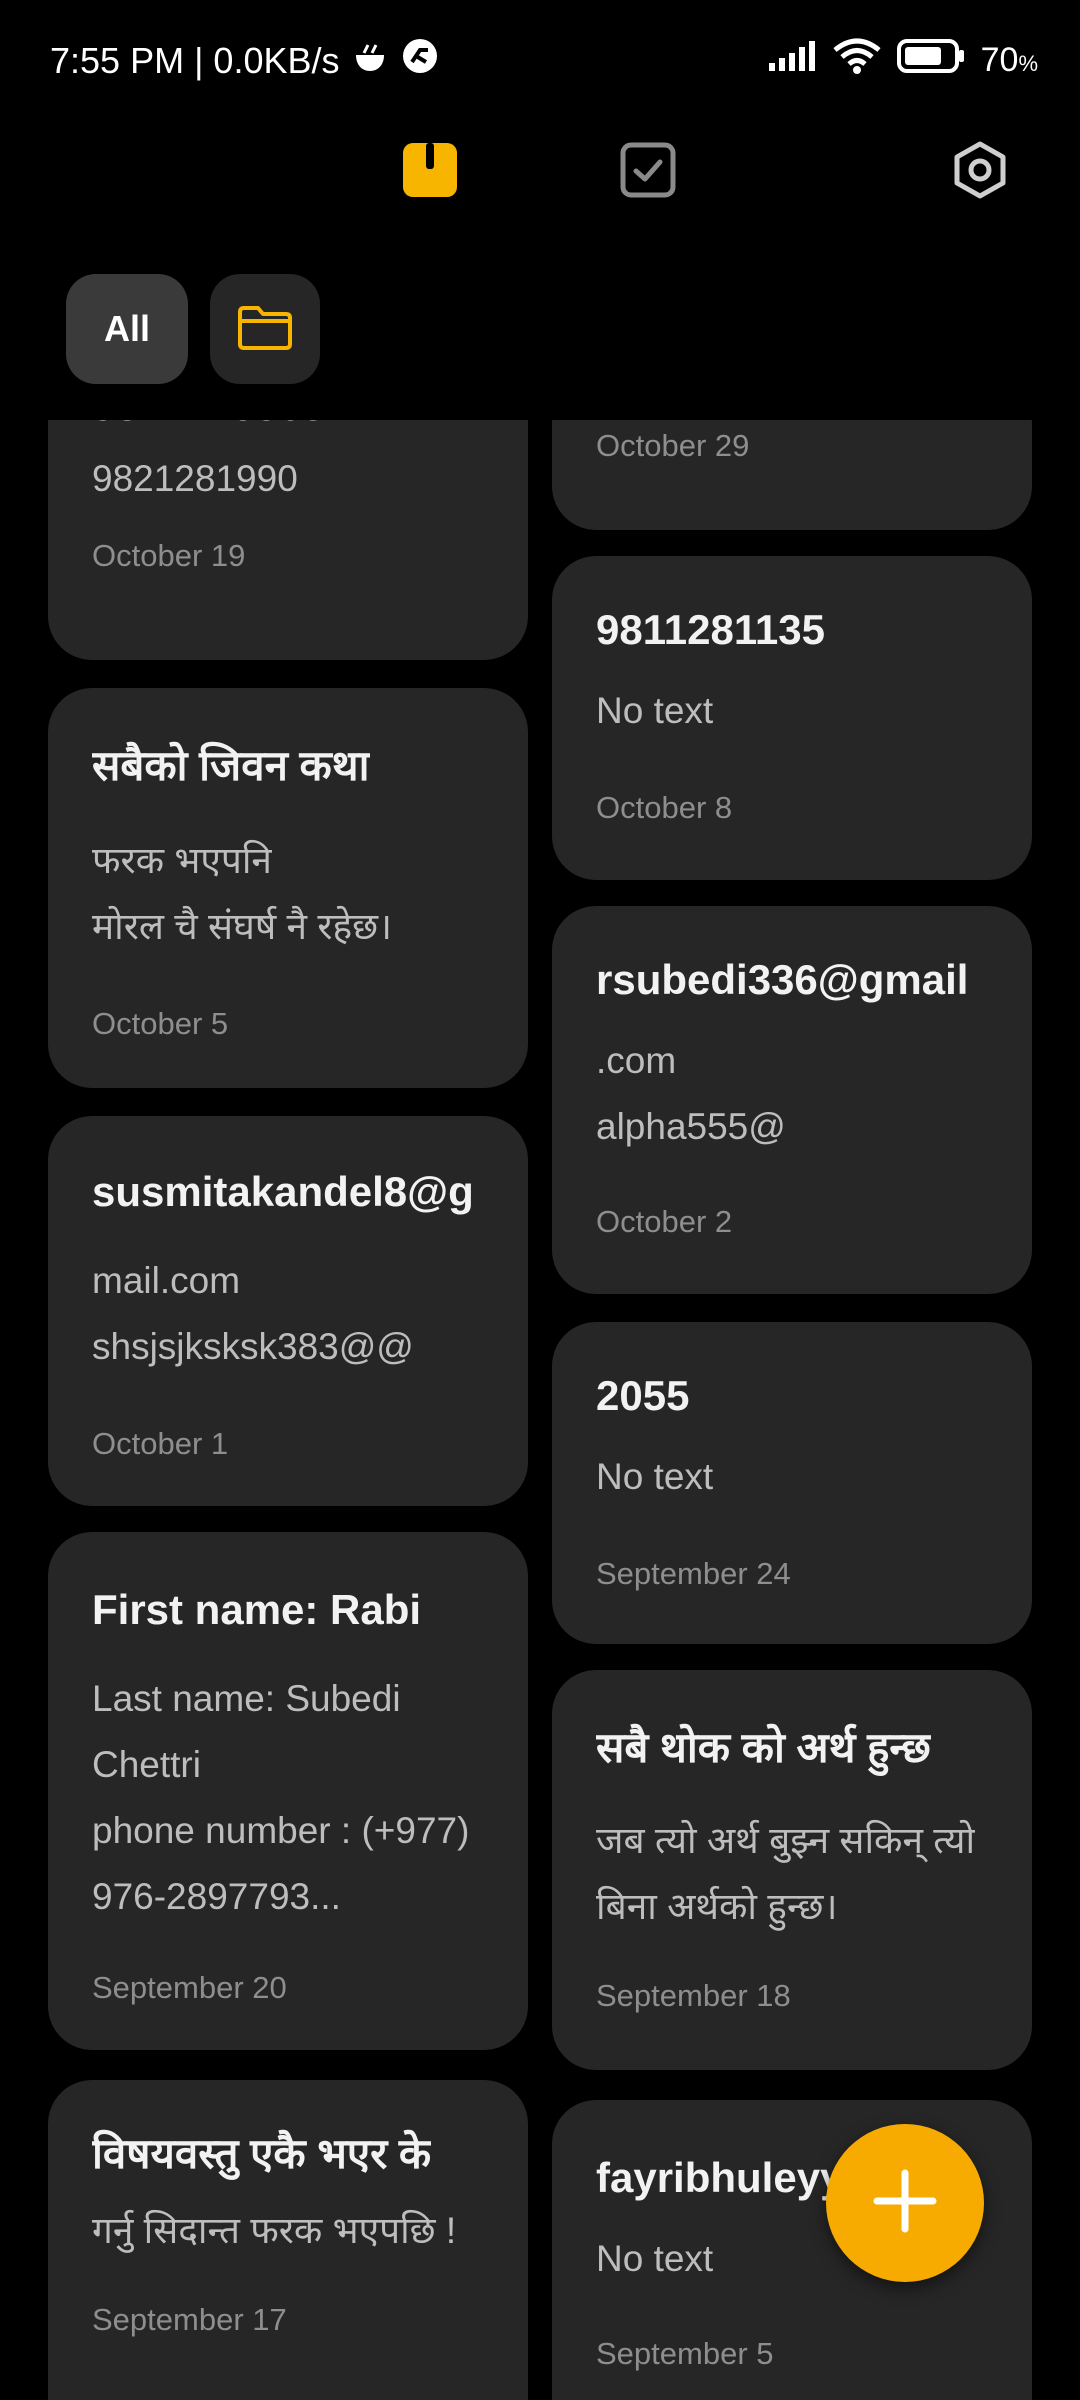 The height and width of the screenshot is (2400, 1080). I want to click on add-note-button, so click(905, 2203).